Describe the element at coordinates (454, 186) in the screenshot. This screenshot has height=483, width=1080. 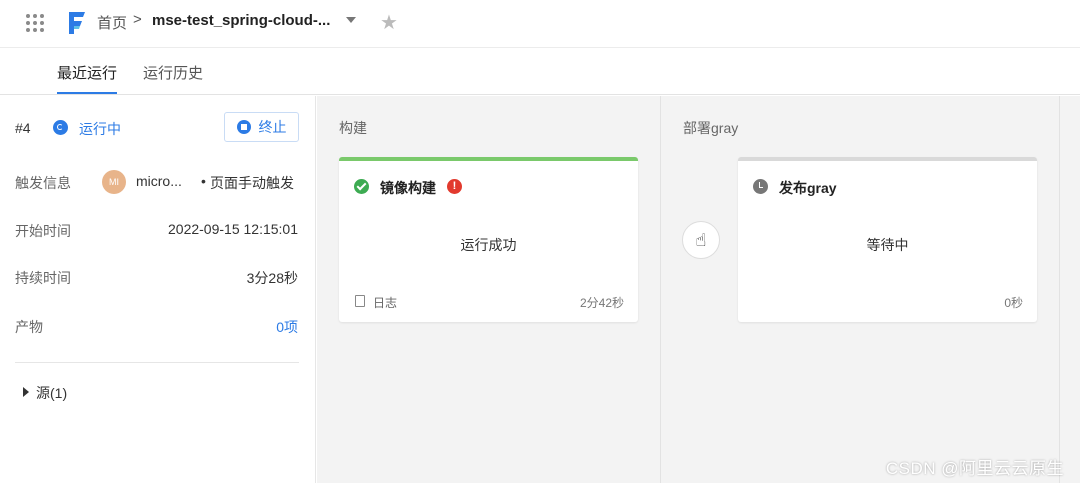
I see `error-alert-icon: !` at that location.